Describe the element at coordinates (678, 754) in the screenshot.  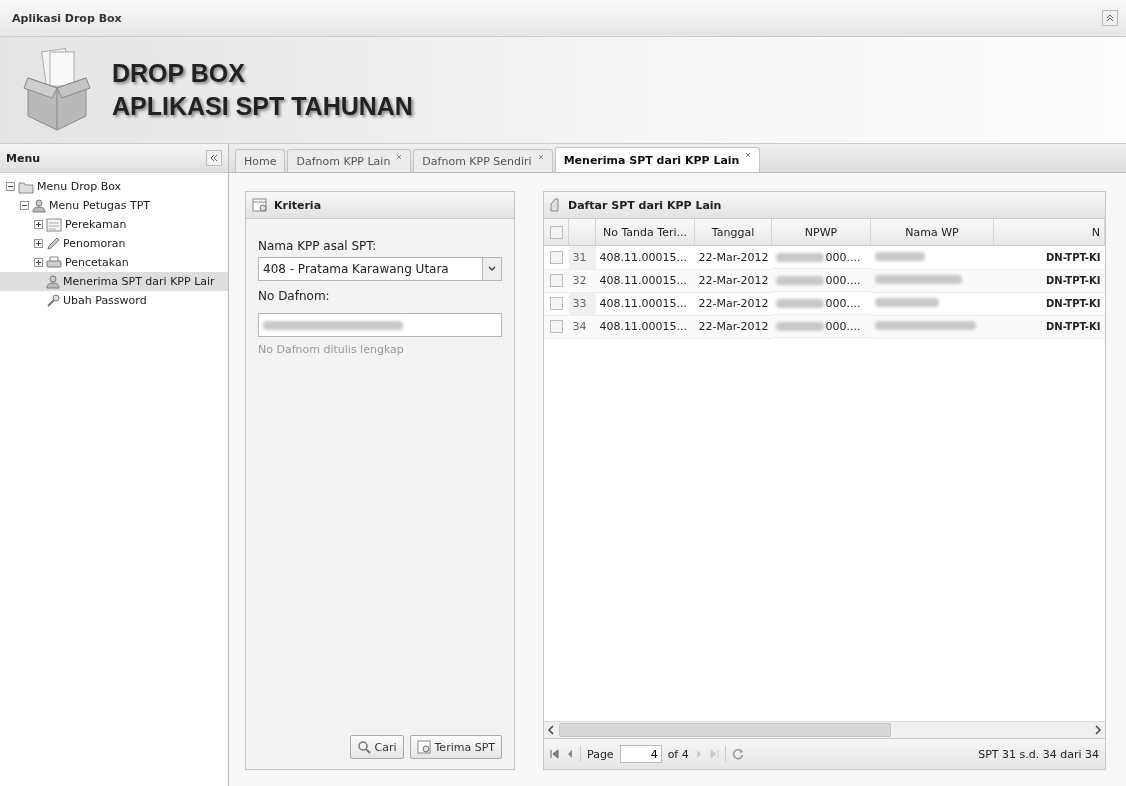
I see `page-count: of 4` at that location.